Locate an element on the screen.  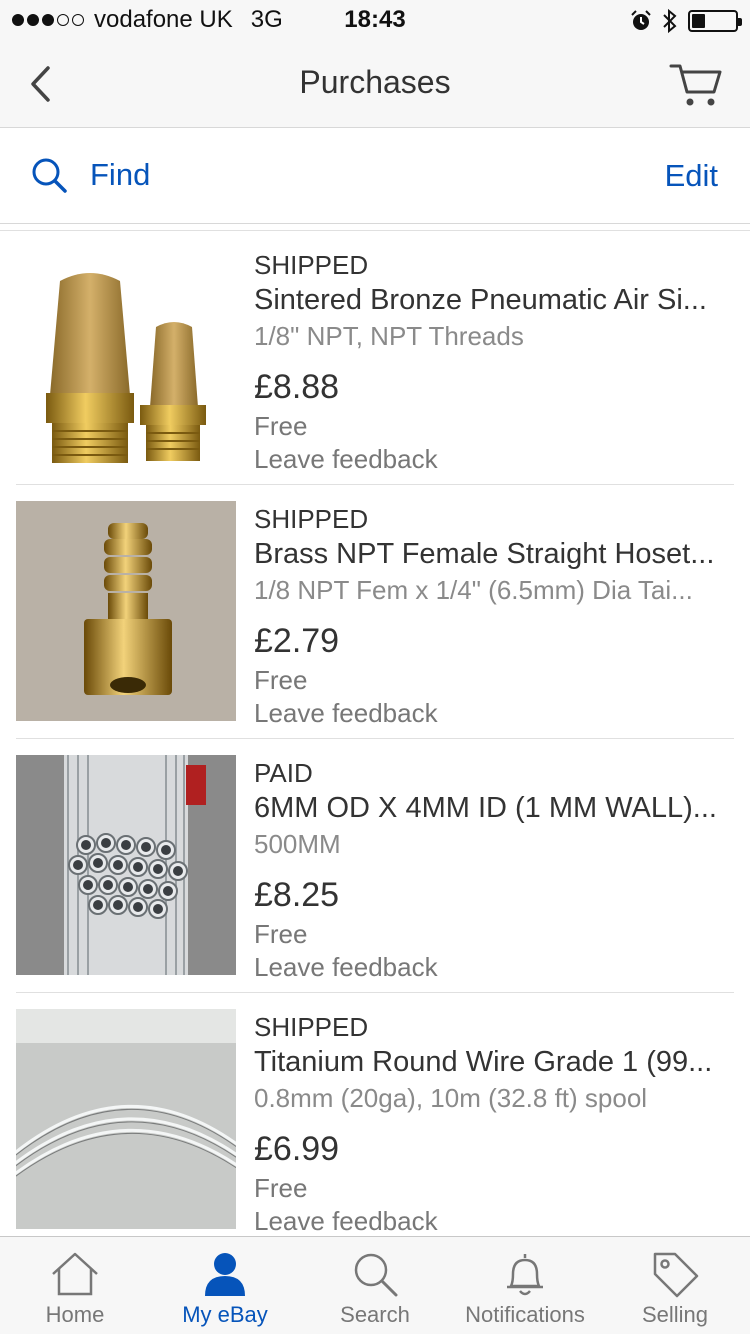
tab-search: Search is located at coordinates (375, 1285).